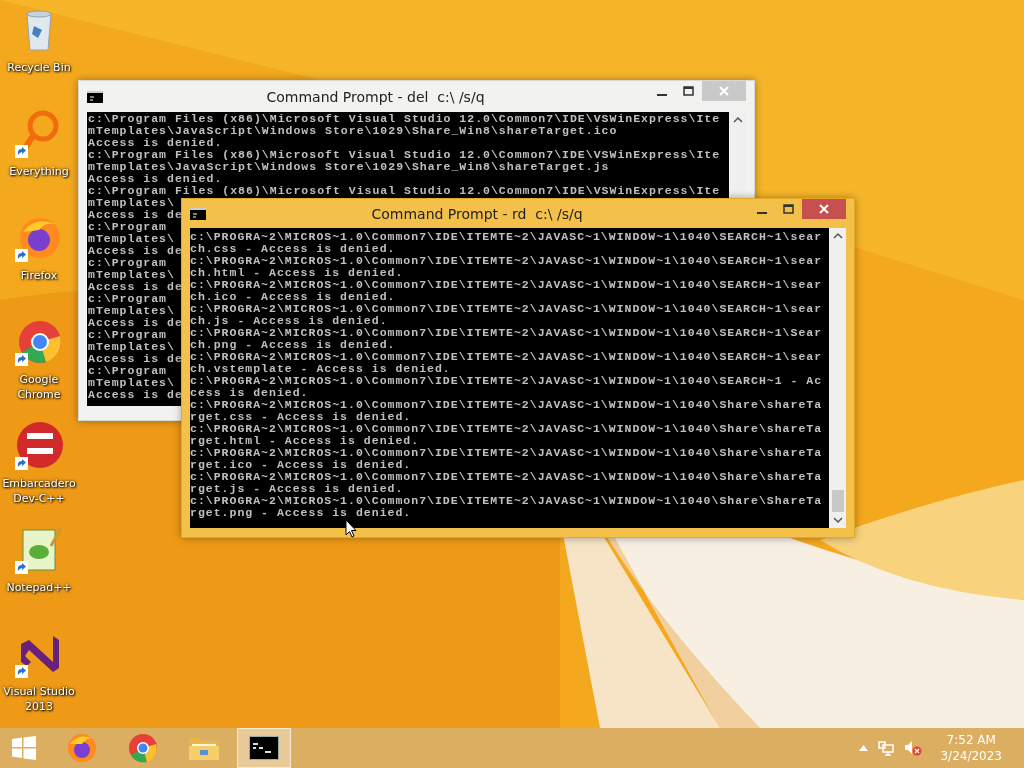  What do you see at coordinates (301, 417) in the screenshot?
I see `console-line: rget.css - Access is denied.` at bounding box center [301, 417].